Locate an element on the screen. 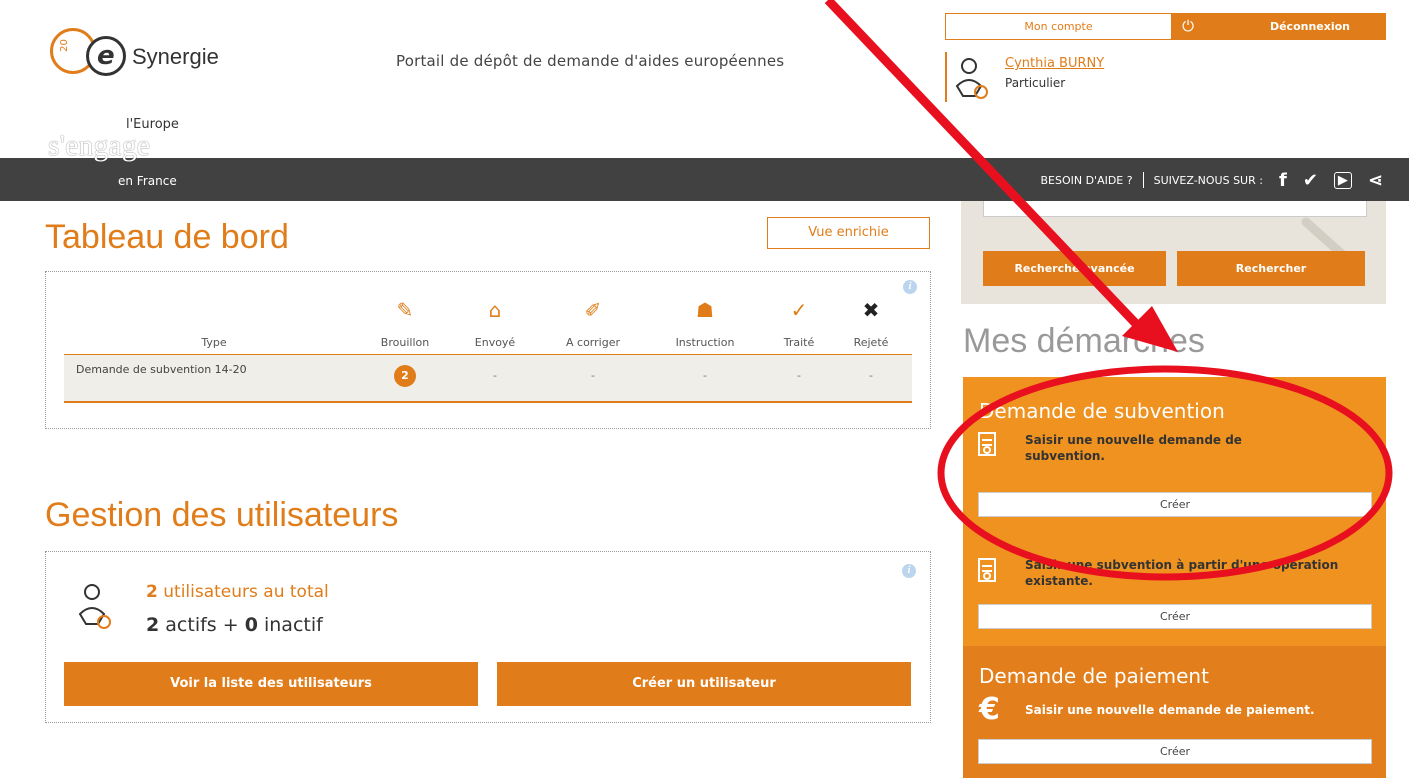 This screenshot has width=1409, height=778. column-label: Brouillon is located at coordinates (405, 342).